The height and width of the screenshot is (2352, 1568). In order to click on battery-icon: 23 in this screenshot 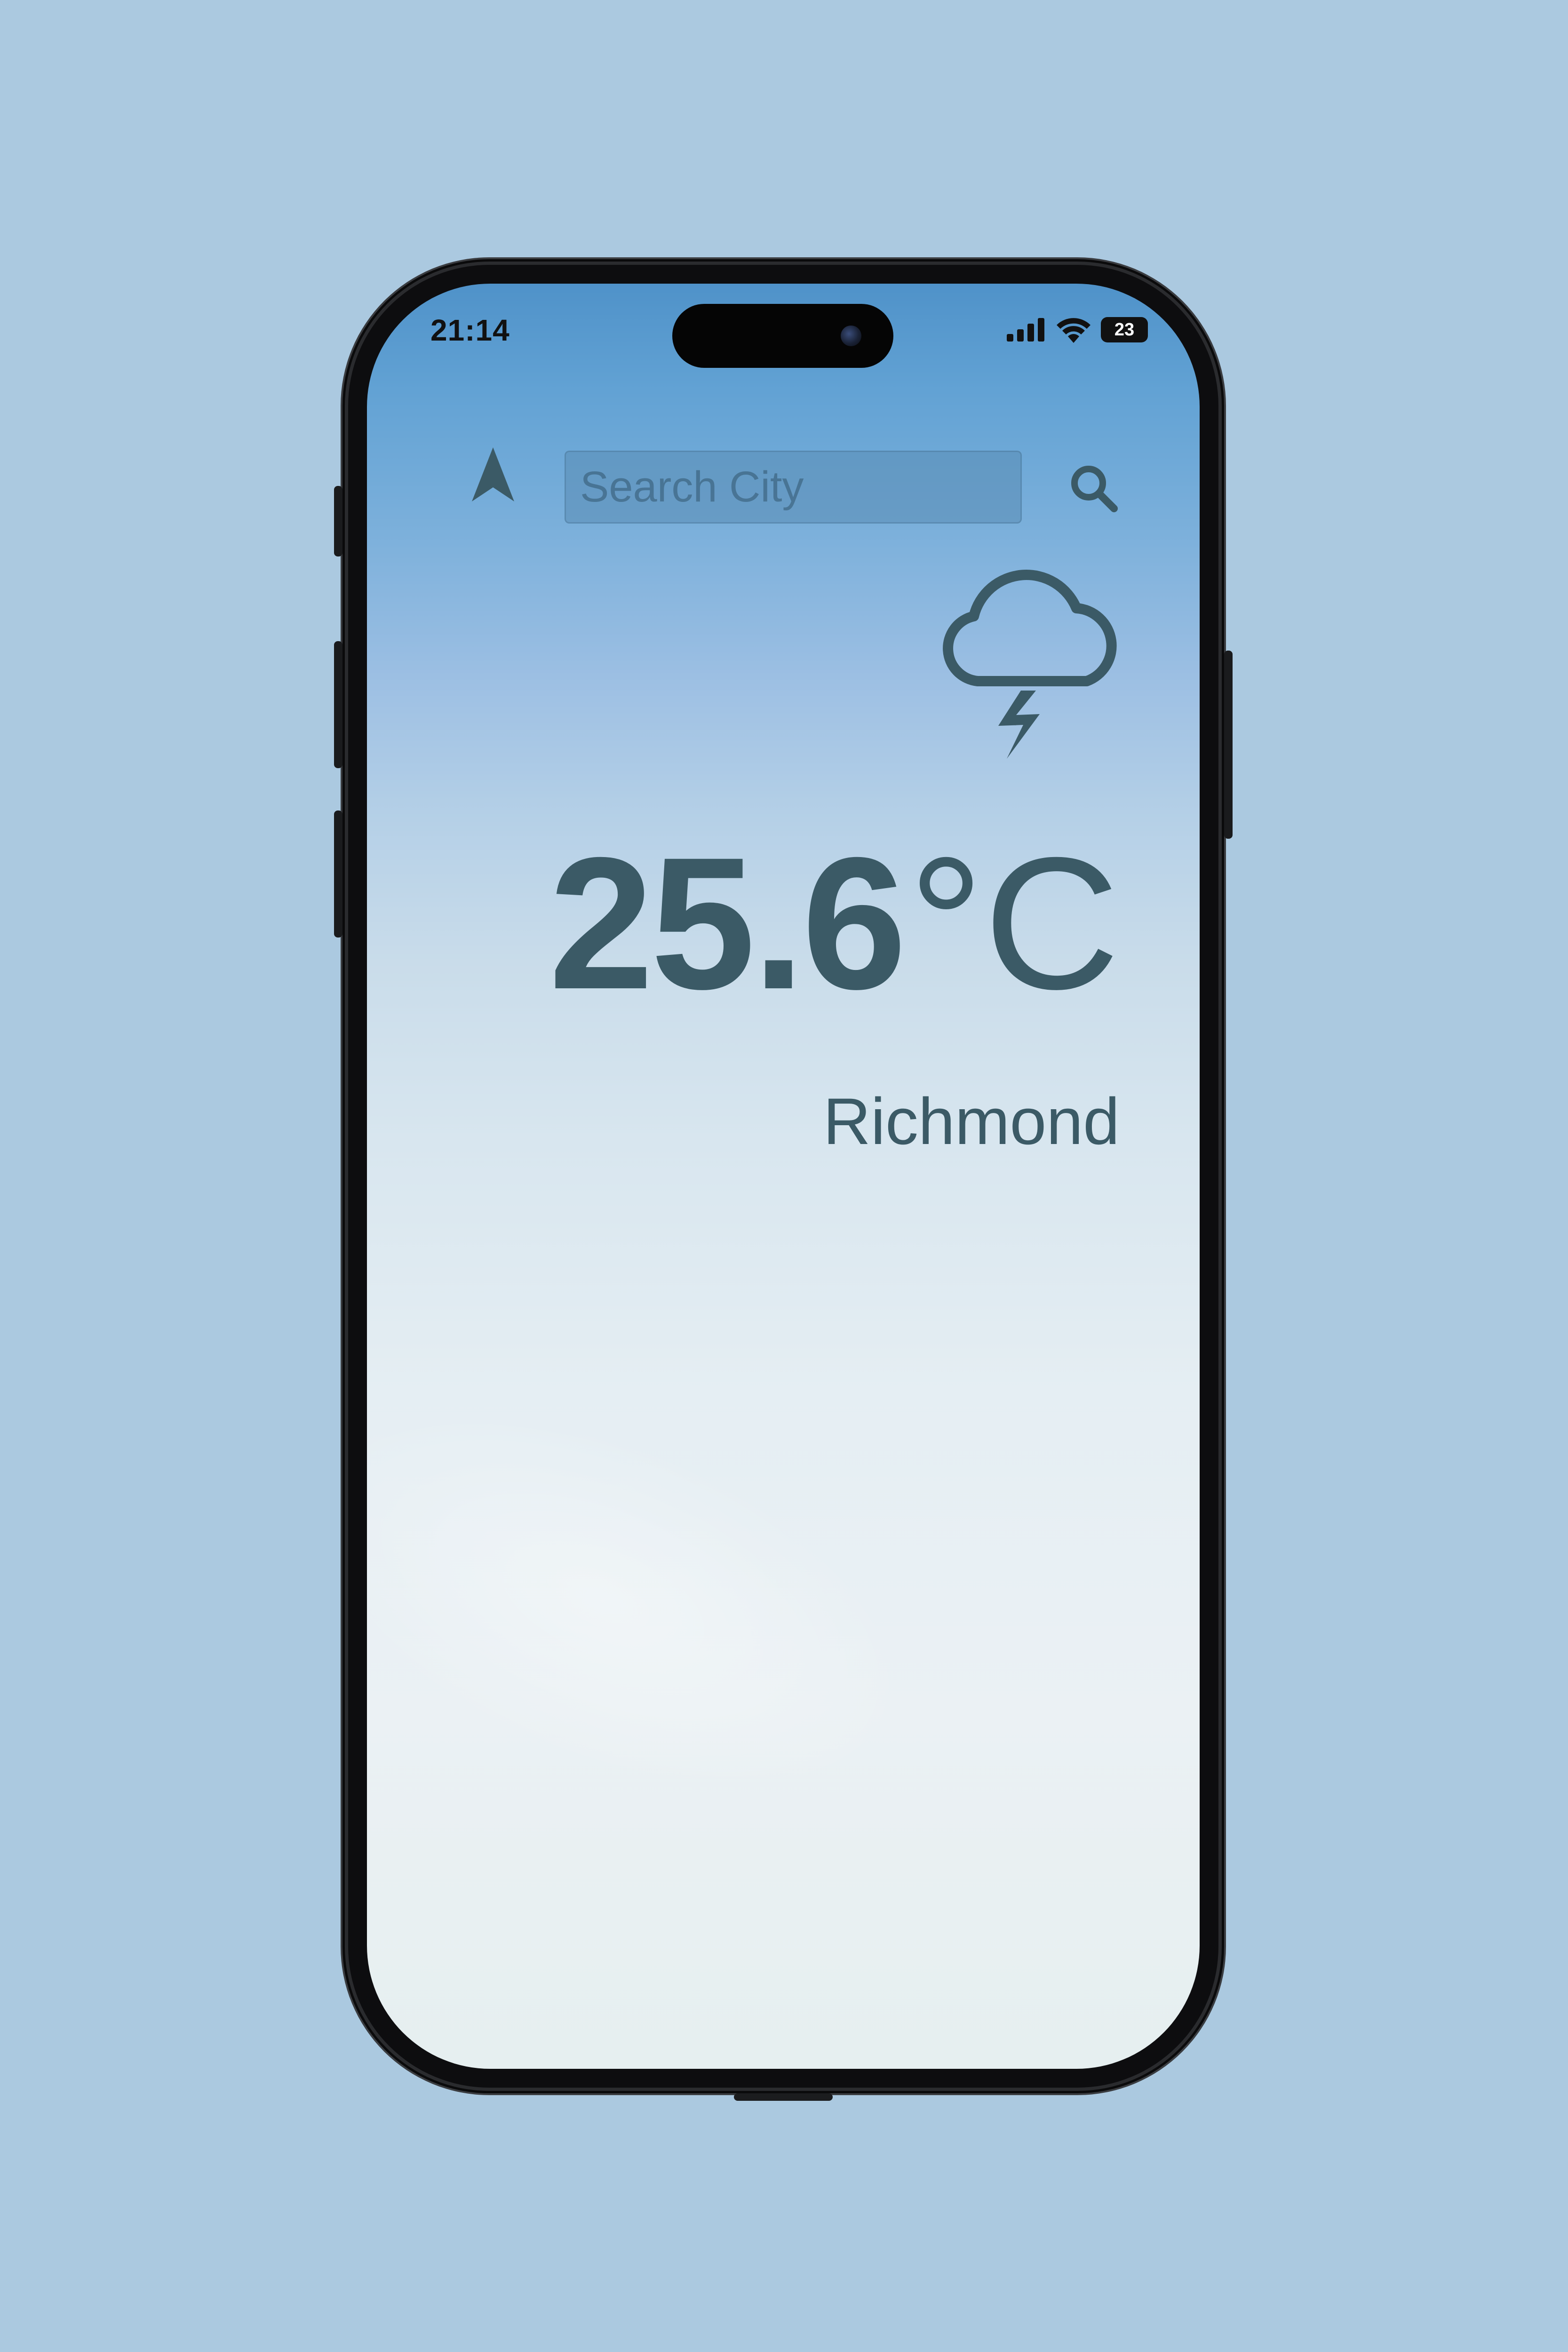, I will do `click(1124, 329)`.